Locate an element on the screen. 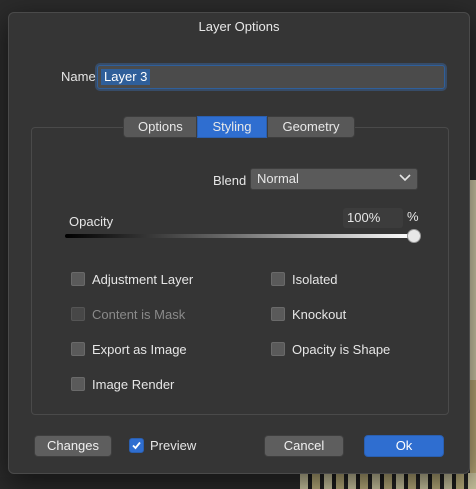 The image size is (476, 489). tab-options: Options is located at coordinates (160, 127).